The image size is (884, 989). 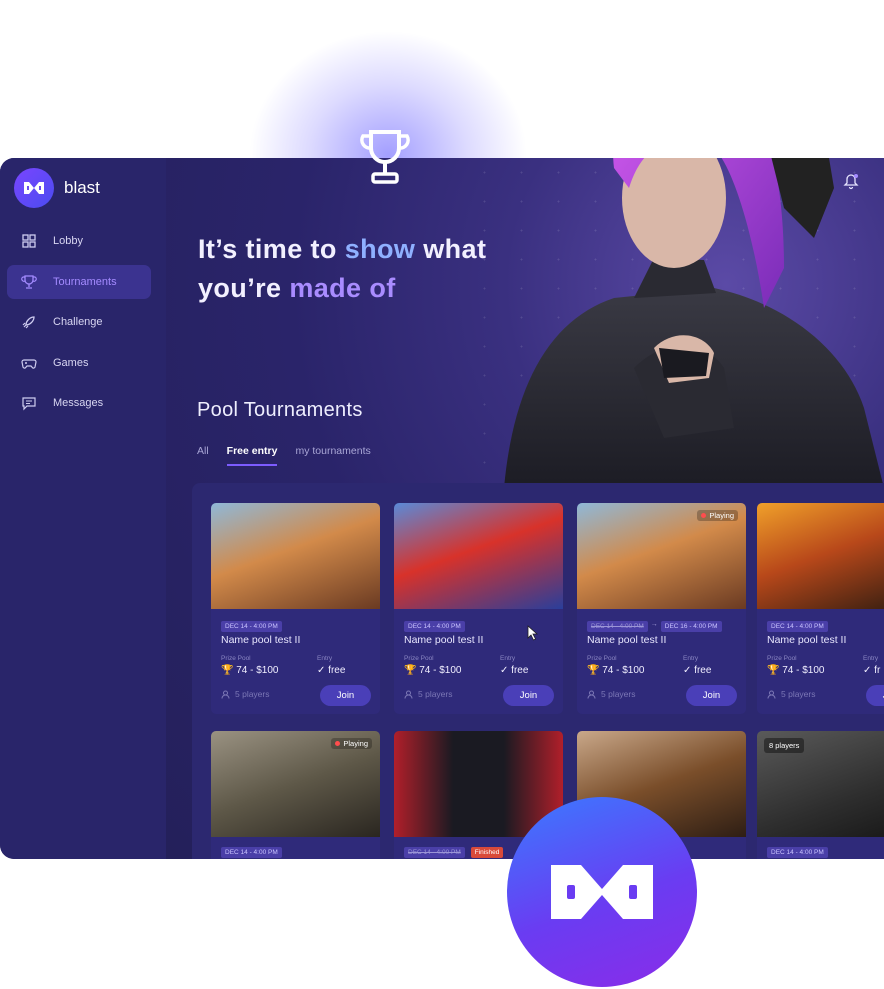 What do you see at coordinates (487, 852) in the screenshot?
I see `status-badge: Finished` at bounding box center [487, 852].